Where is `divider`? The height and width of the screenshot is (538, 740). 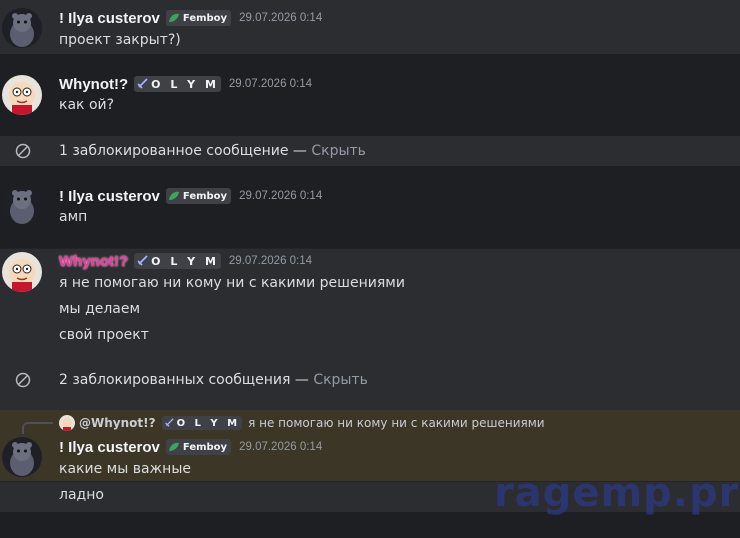 divider is located at coordinates (370, 248).